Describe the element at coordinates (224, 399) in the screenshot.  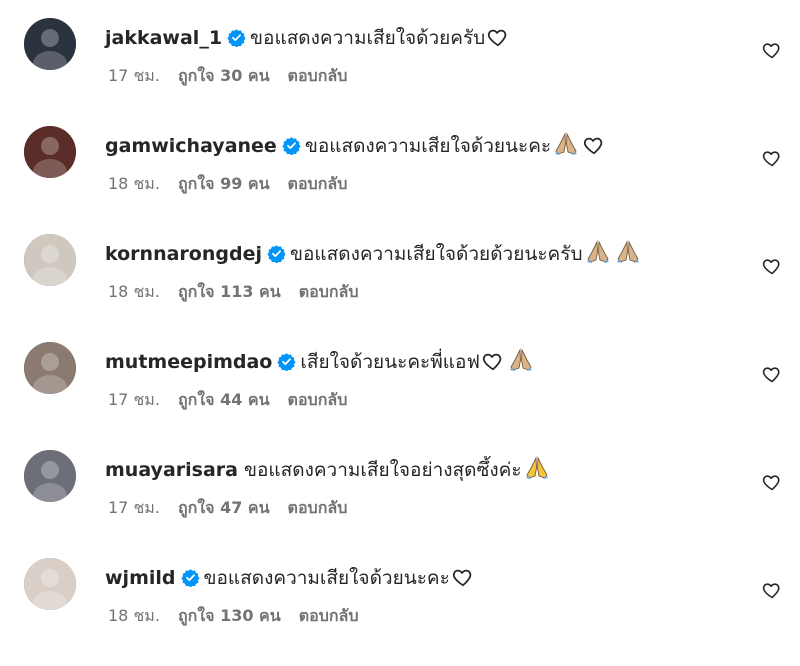
I see `likes-count-button: ถูกใจ 44 คน` at that location.